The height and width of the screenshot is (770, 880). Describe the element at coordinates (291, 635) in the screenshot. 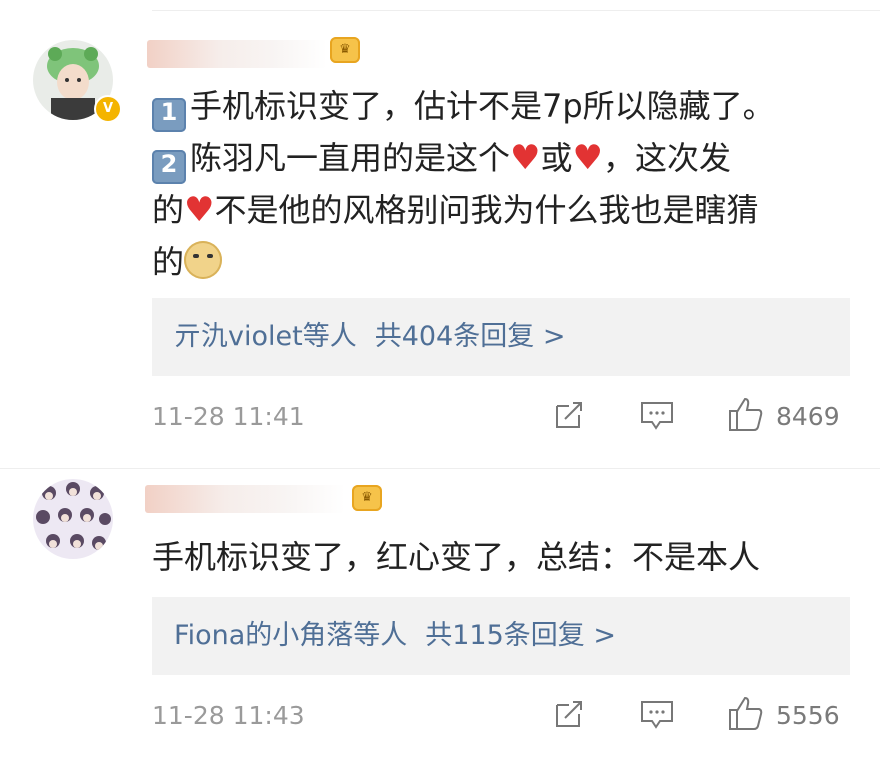

I see `reply-users: Fiona的小角落等人` at that location.